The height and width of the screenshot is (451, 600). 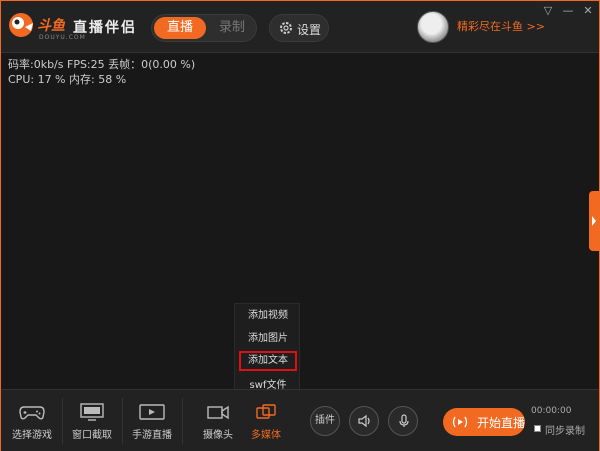 I want to click on select-game-button: 选择游戏, so click(x=32, y=420).